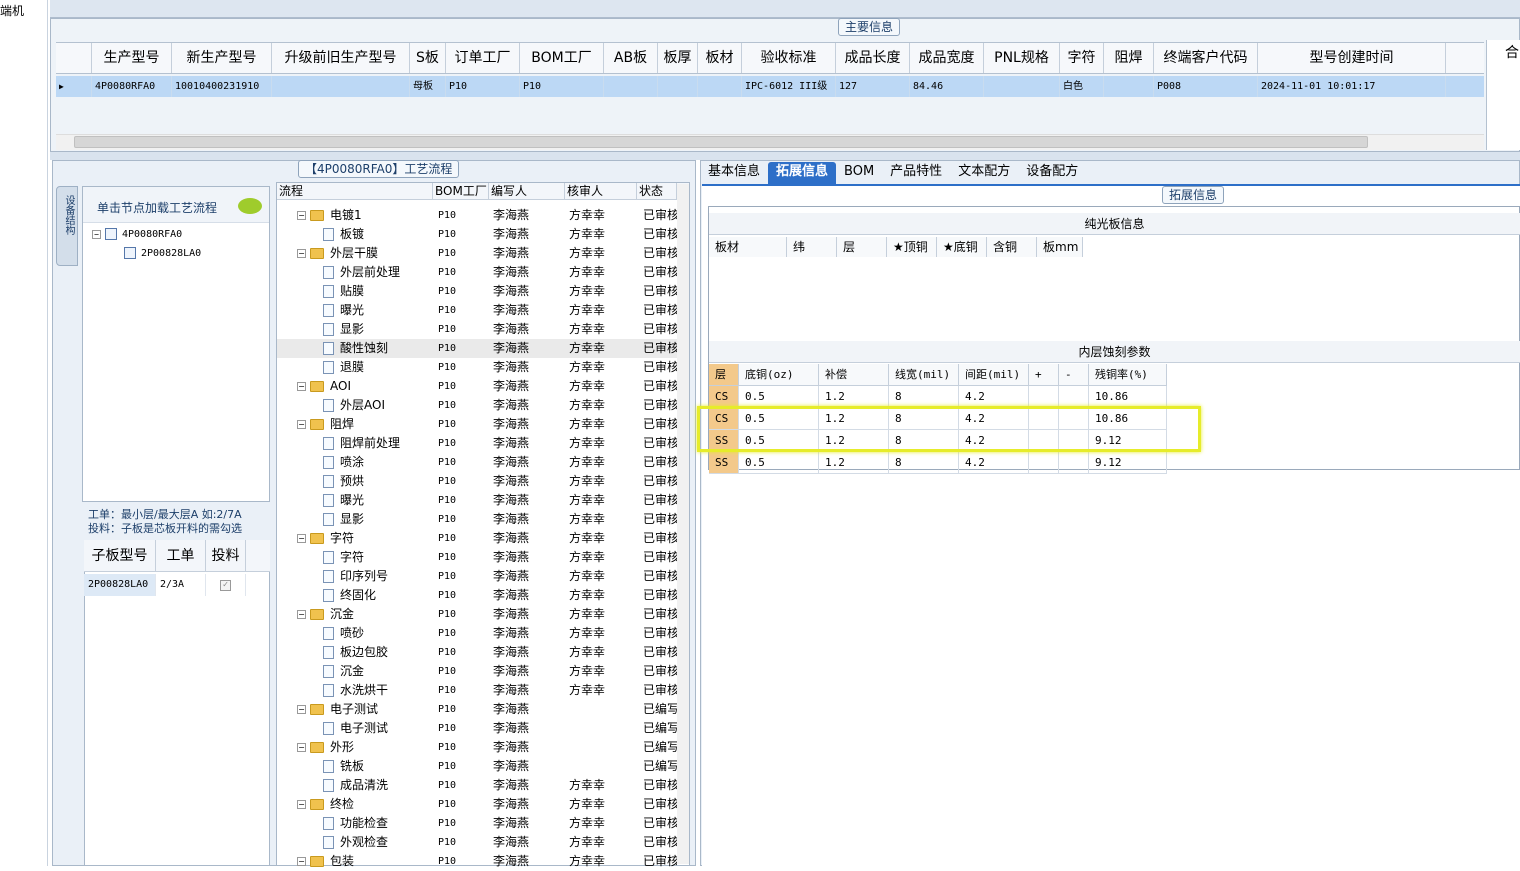  I want to click on process-vscroll, so click(683, 524).